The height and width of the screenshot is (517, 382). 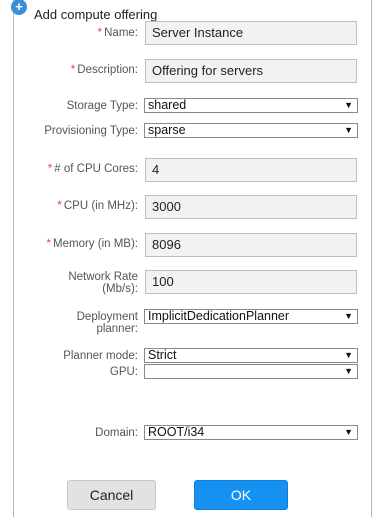 I want to click on storage-type-label: Storage Type:, so click(x=102, y=106).